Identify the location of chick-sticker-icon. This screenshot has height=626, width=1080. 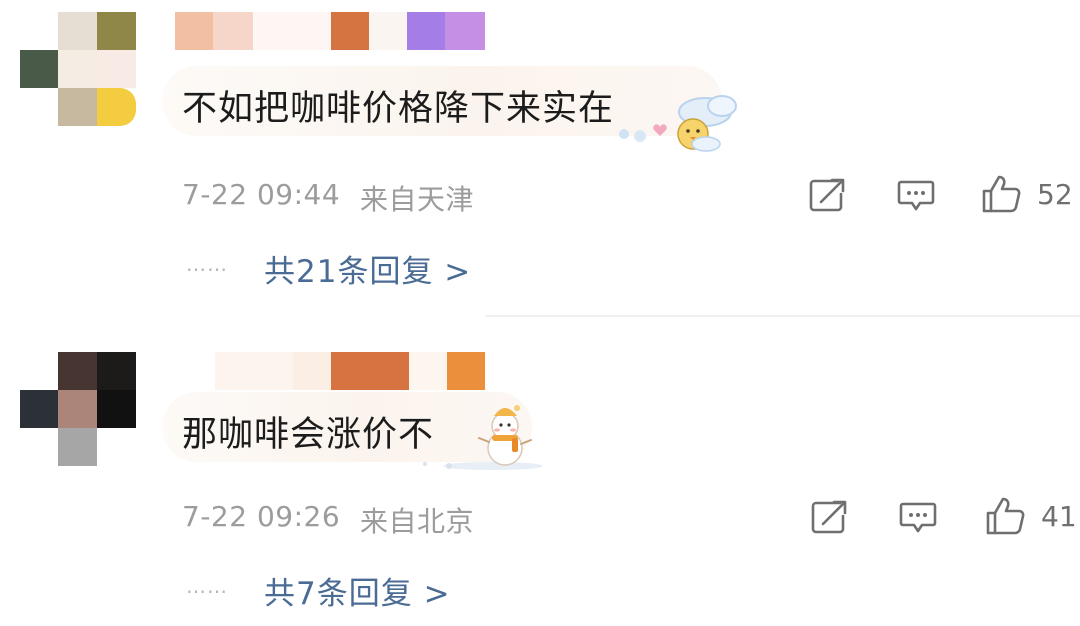
(678, 123).